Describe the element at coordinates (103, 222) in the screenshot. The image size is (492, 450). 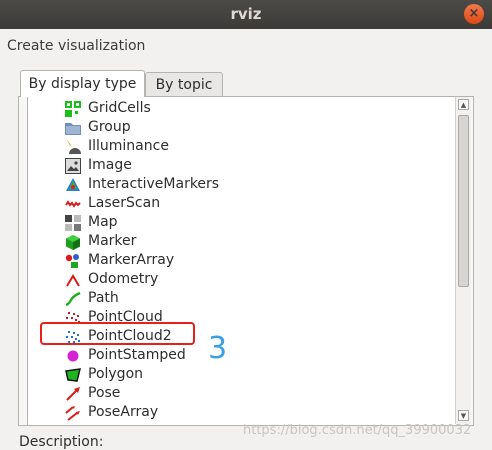
I see `list-item-label: Map` at that location.